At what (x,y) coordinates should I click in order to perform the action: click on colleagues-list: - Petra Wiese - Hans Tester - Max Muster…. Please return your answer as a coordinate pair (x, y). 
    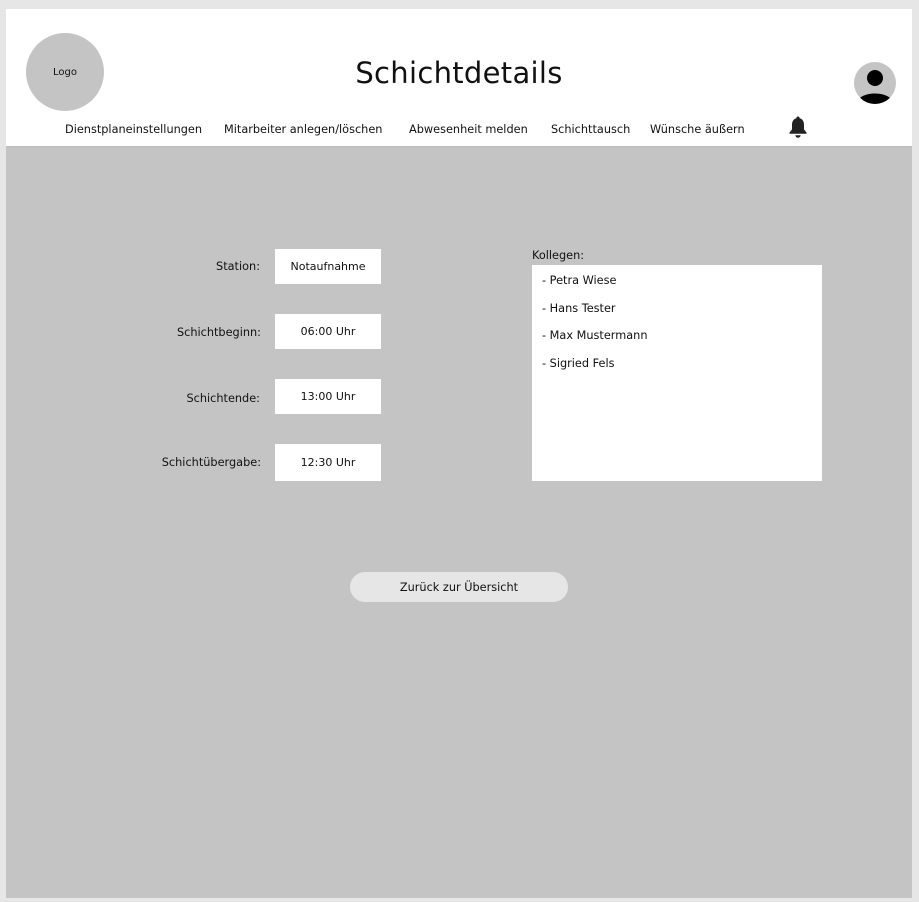
    Looking at the image, I should click on (677, 373).